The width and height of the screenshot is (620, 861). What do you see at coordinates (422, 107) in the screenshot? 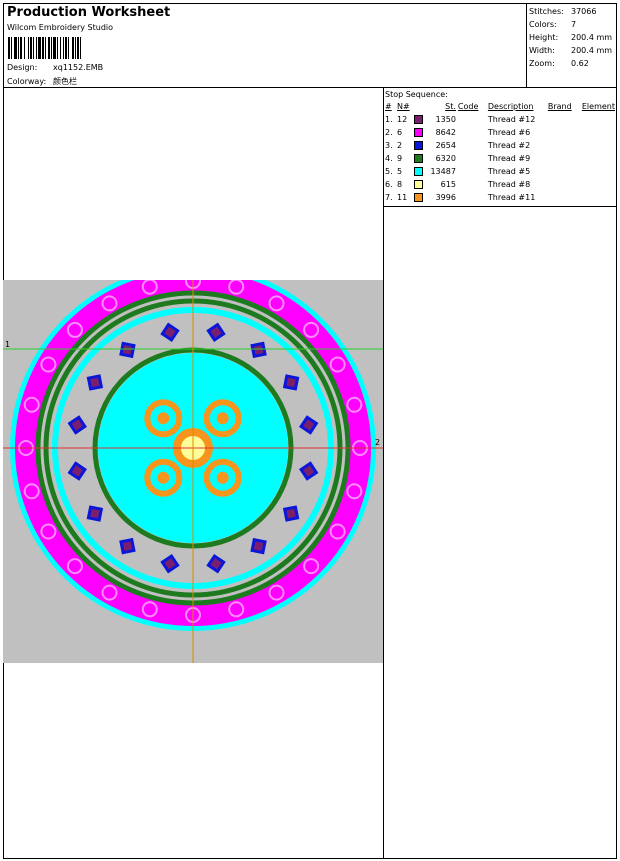
I see `col-header-swatch` at bounding box center [422, 107].